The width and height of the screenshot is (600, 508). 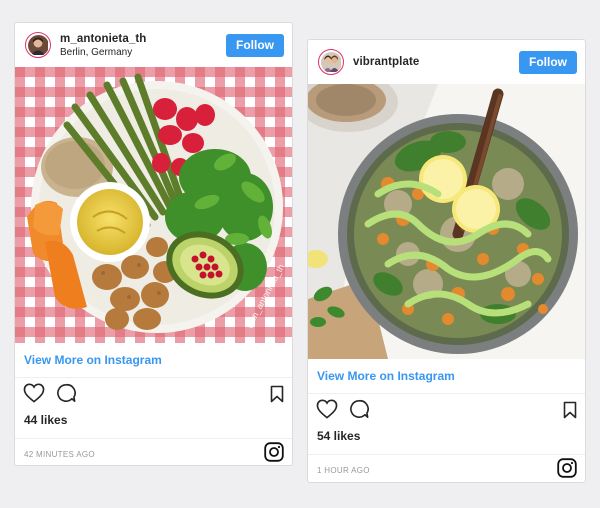 I want to click on post-footer: 1 HOUR AGO, so click(x=446, y=468).